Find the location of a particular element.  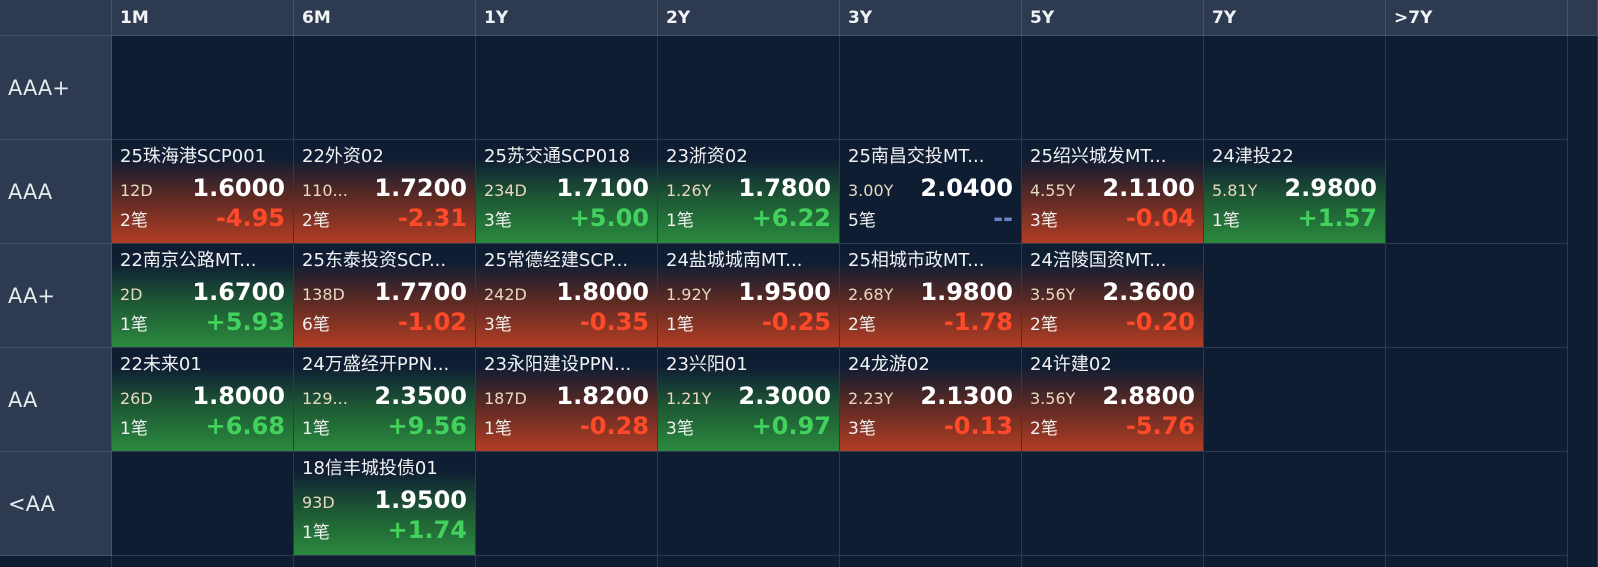

bond-card: 24许建02 3.56Y 2.8800 2笔 -5.76 is located at coordinates (1112, 399).